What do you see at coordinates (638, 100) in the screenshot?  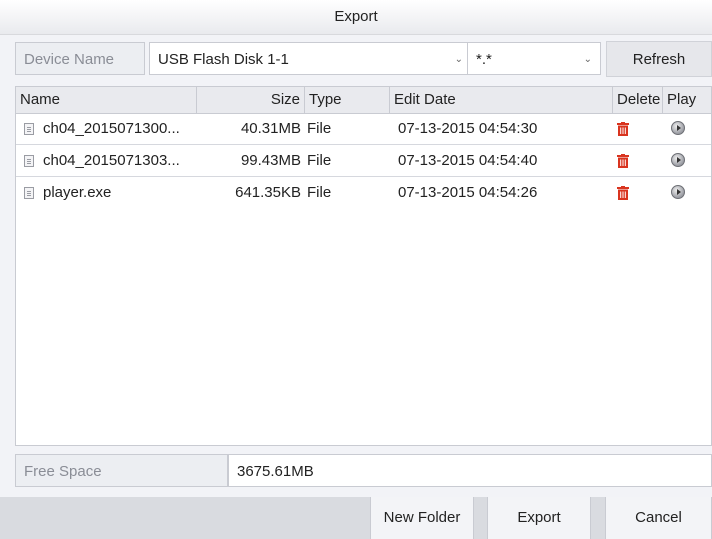 I see `header-delete: Delete` at bounding box center [638, 100].